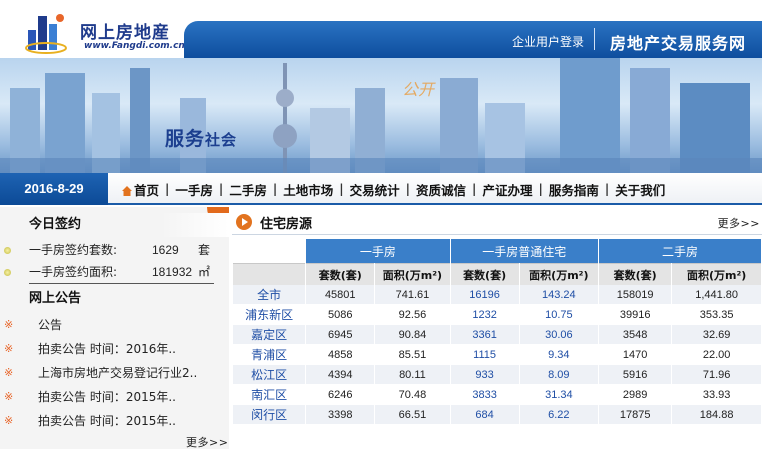 The width and height of the screenshot is (762, 450). I want to click on district-link: 全市, so click(269, 295).